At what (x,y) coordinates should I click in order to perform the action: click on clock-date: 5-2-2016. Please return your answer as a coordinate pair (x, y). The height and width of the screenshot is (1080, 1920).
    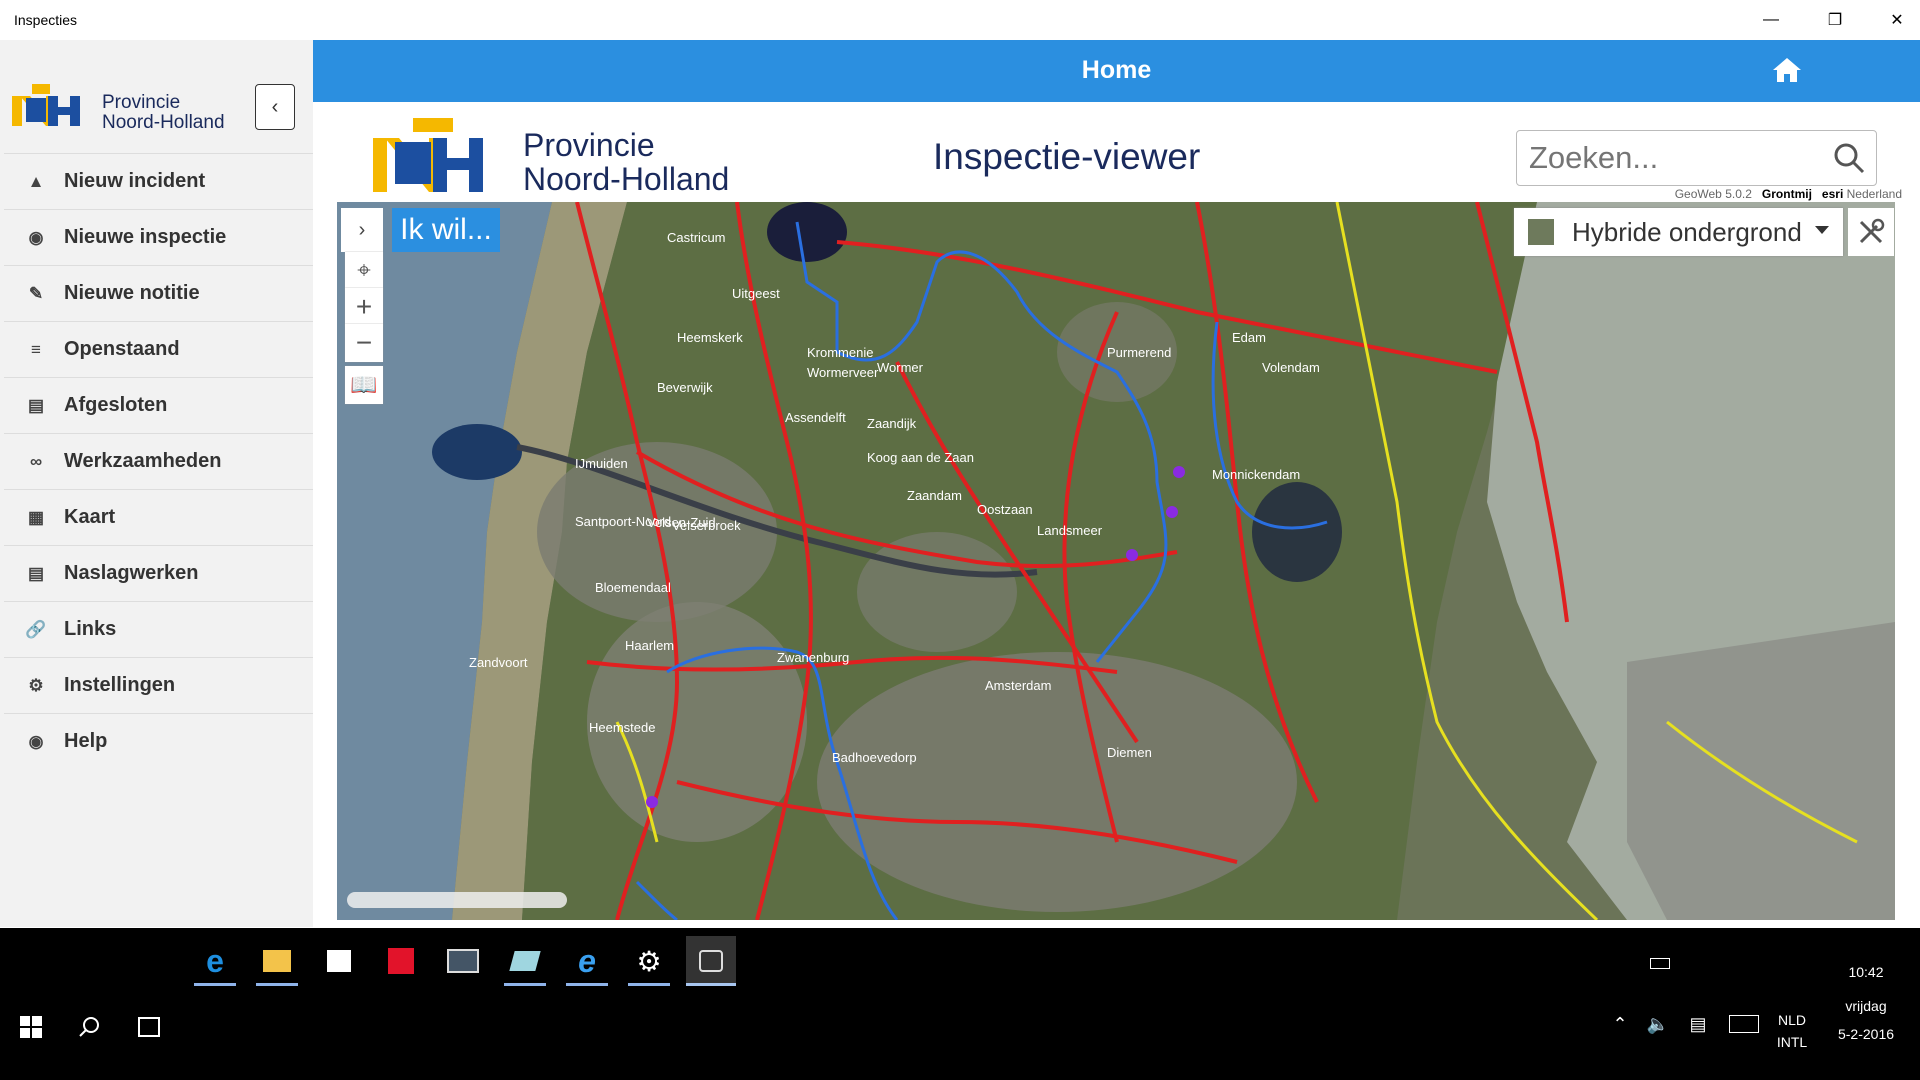
    Looking at the image, I should click on (1866, 1034).